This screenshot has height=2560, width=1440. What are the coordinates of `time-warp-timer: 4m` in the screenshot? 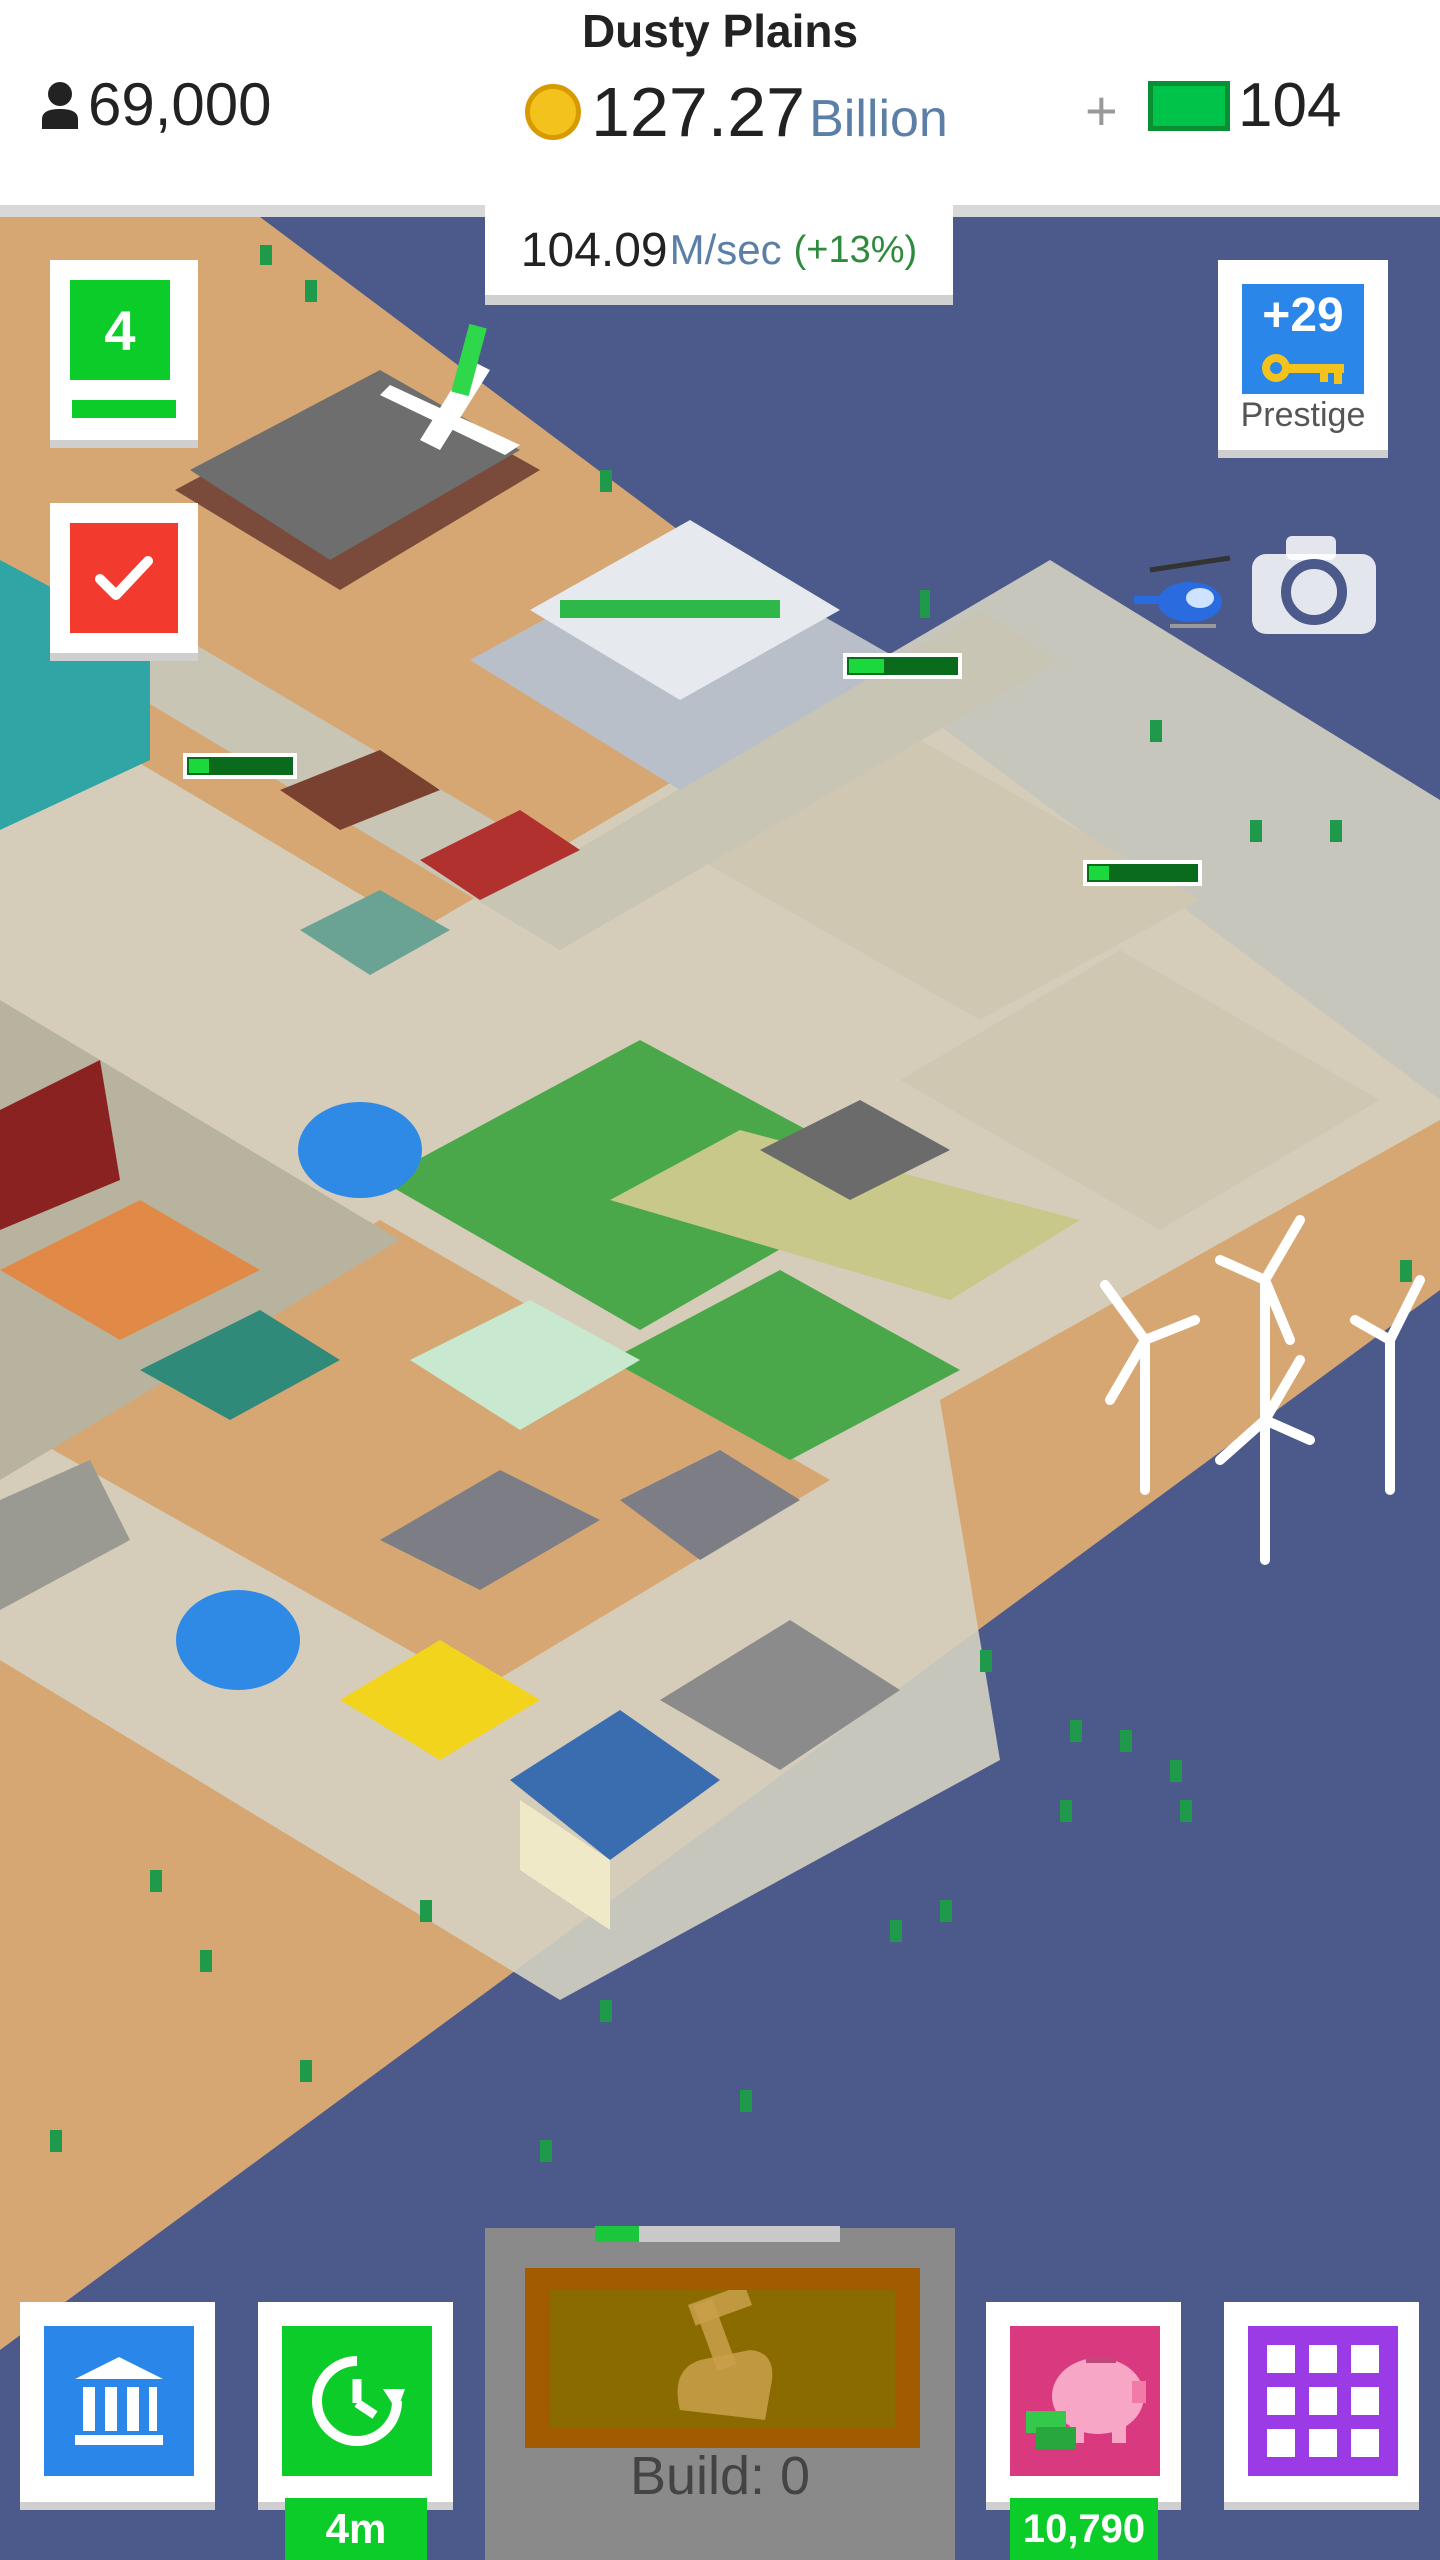 It's located at (356, 2529).